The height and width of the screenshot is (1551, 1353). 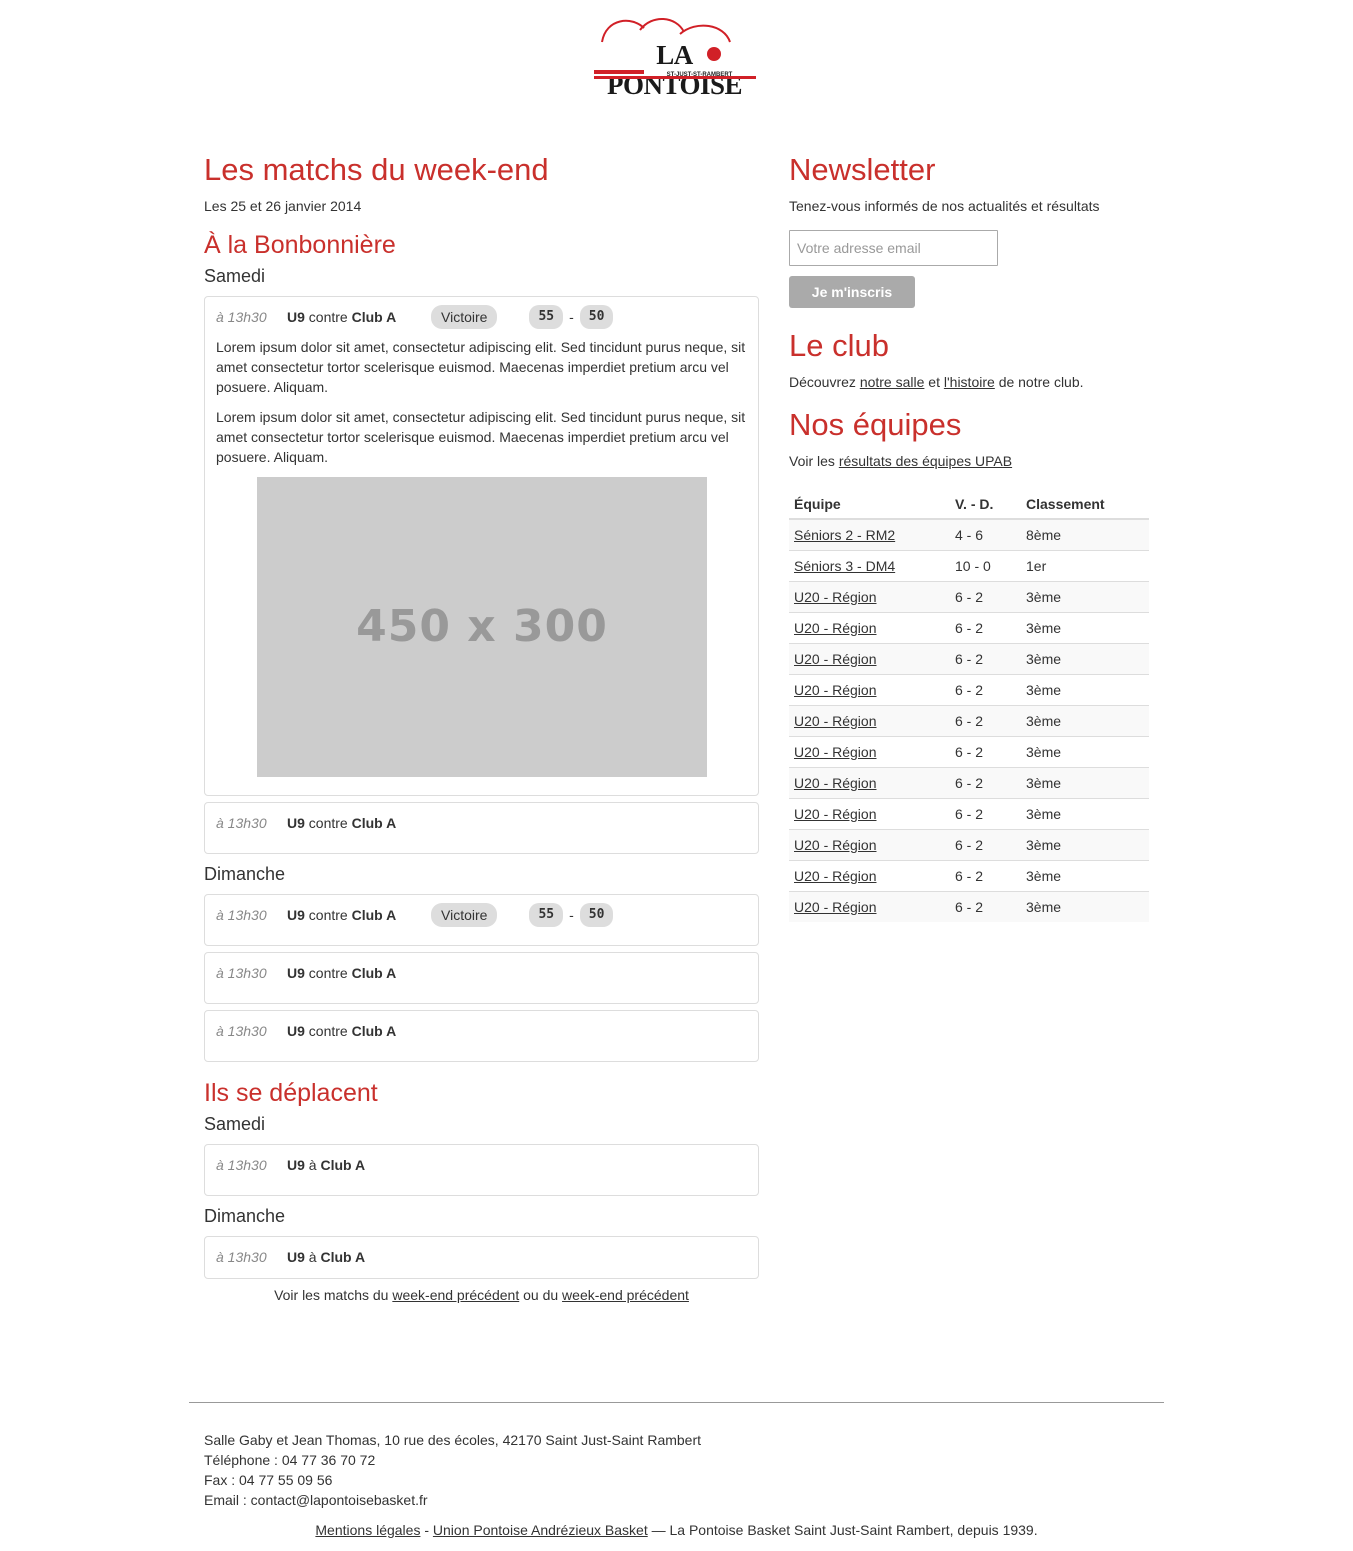 I want to click on score-home: 55, so click(x=546, y=915).